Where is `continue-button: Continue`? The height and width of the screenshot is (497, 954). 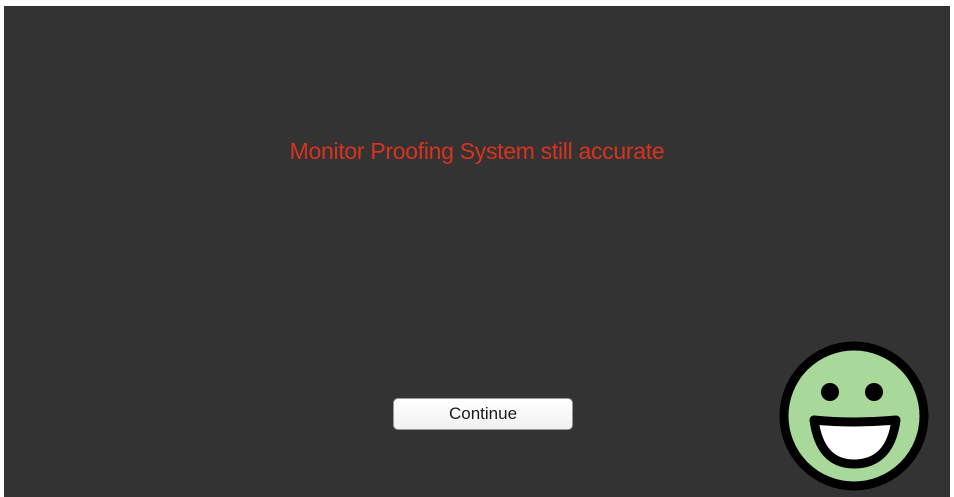 continue-button: Continue is located at coordinates (483, 414).